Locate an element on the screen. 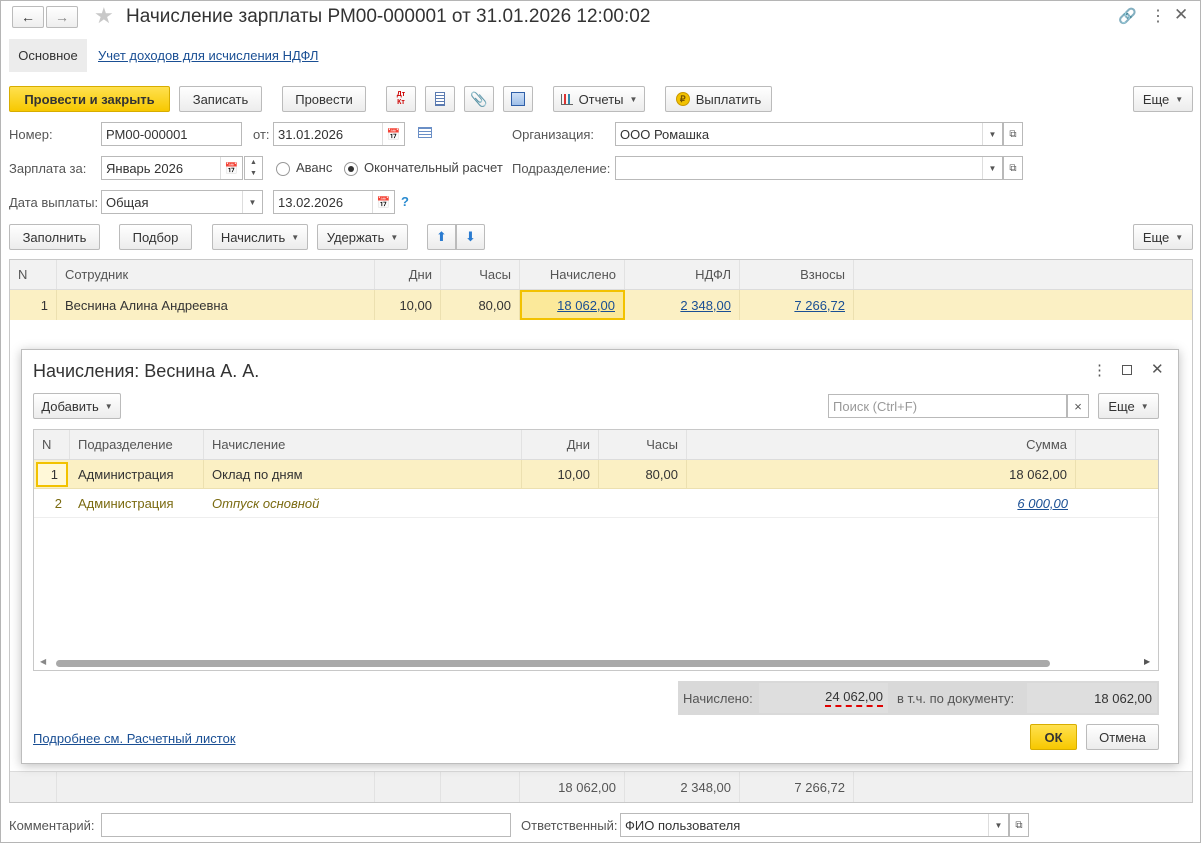  reports-dropdown: Отчеты ▼ is located at coordinates (599, 99).